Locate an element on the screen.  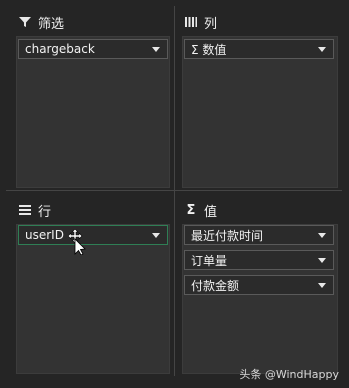
field-label: 最近付款时间 is located at coordinates (227, 235).